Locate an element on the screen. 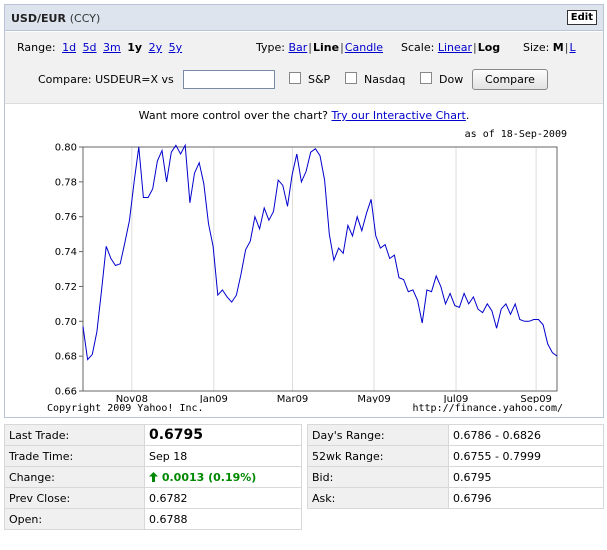  size-label: Size: is located at coordinates (536, 47).